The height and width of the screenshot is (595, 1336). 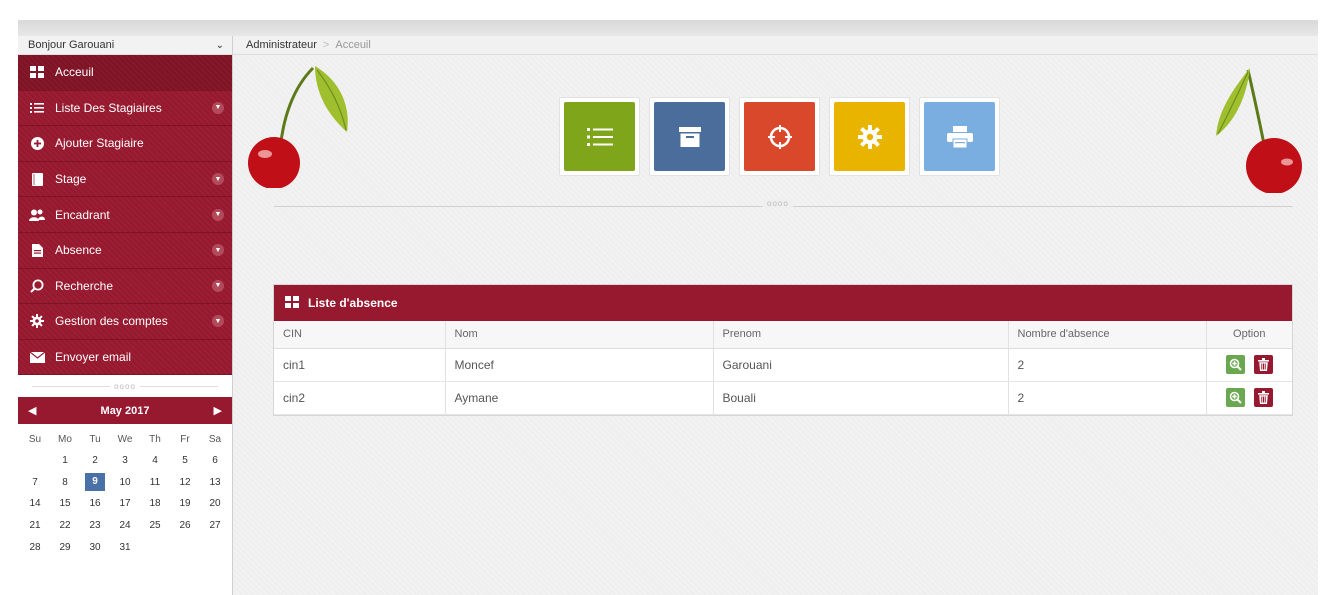 What do you see at coordinates (298, 127) in the screenshot?
I see `cherry-left-icon` at bounding box center [298, 127].